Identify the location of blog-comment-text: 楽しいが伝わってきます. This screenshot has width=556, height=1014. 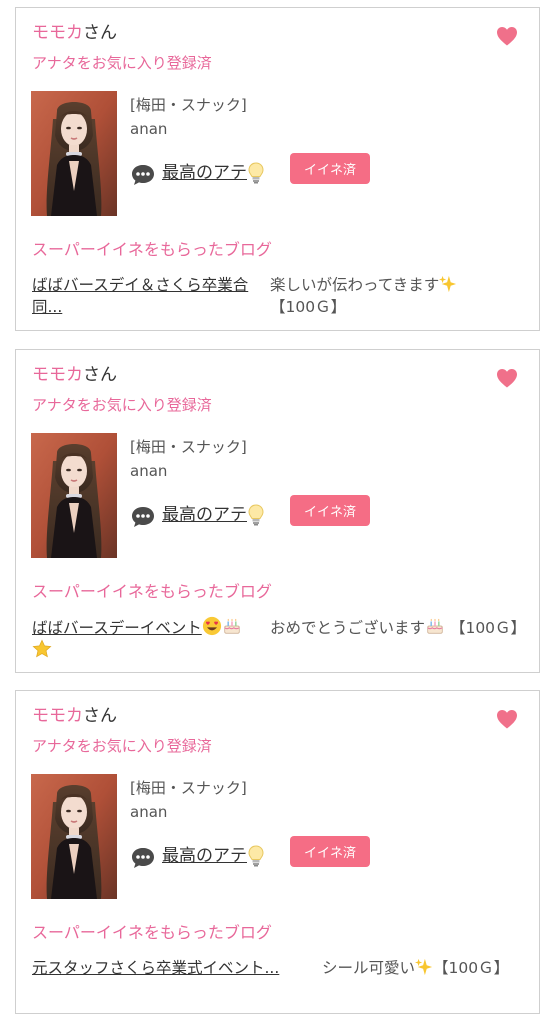
(355, 285).